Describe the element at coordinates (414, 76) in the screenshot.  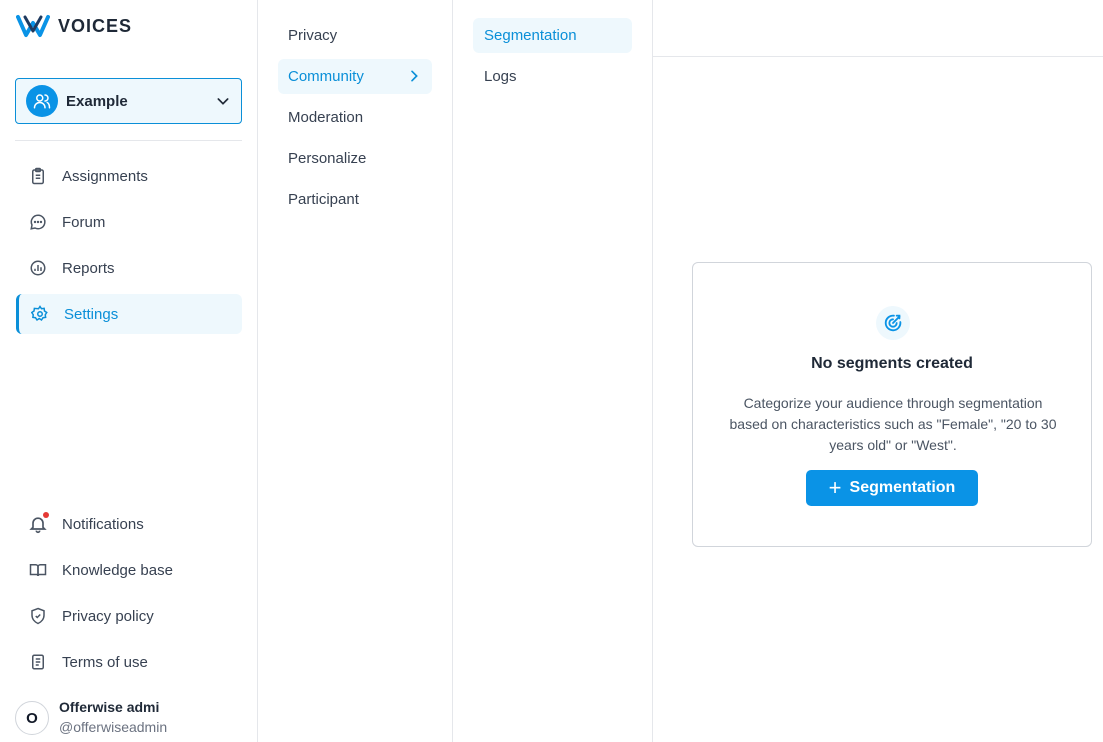
I see `chevron-right-icon` at that location.